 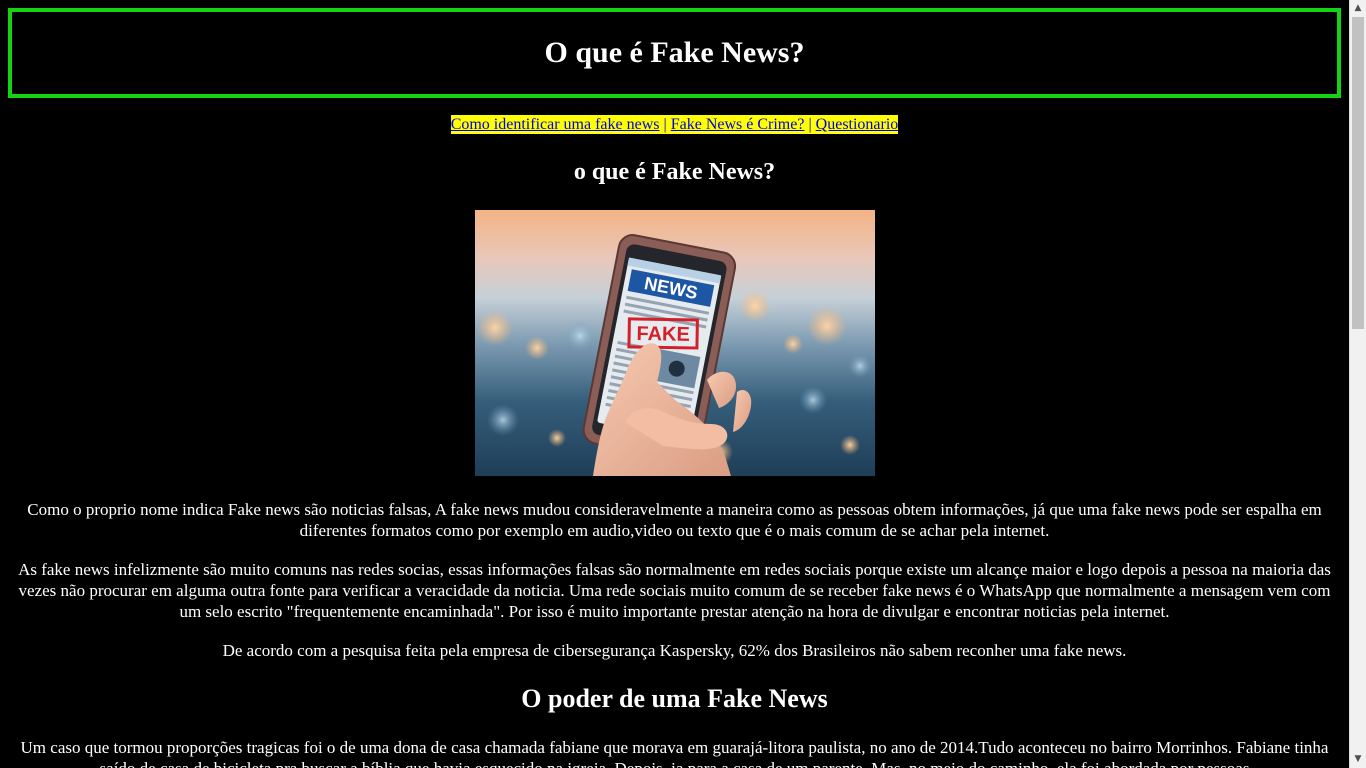 I want to click on nav-link-questionario: Questionario, so click(x=857, y=124).